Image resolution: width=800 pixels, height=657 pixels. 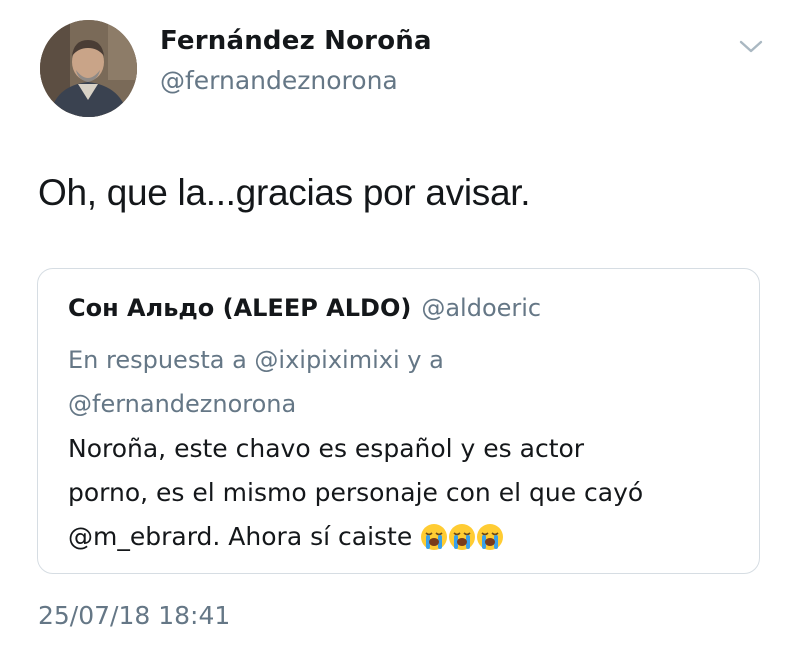 I want to click on reply-context-line: @fernandeznorona, so click(x=182, y=404).